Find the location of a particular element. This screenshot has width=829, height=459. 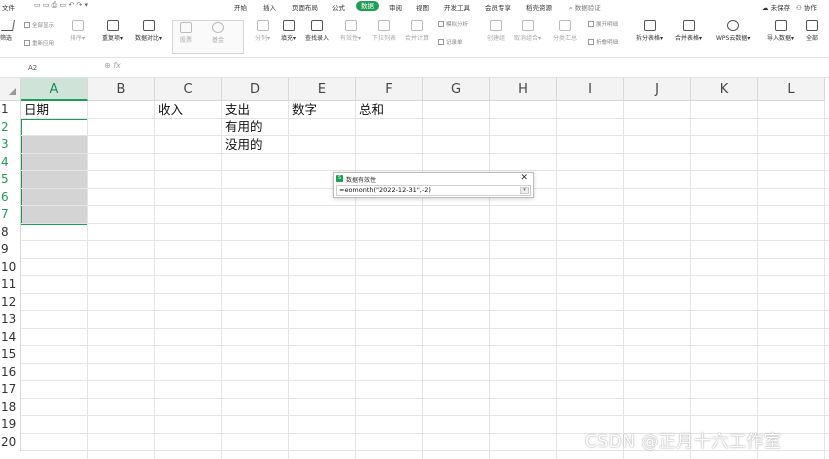

row-header-14: 14 is located at coordinates (10, 337).